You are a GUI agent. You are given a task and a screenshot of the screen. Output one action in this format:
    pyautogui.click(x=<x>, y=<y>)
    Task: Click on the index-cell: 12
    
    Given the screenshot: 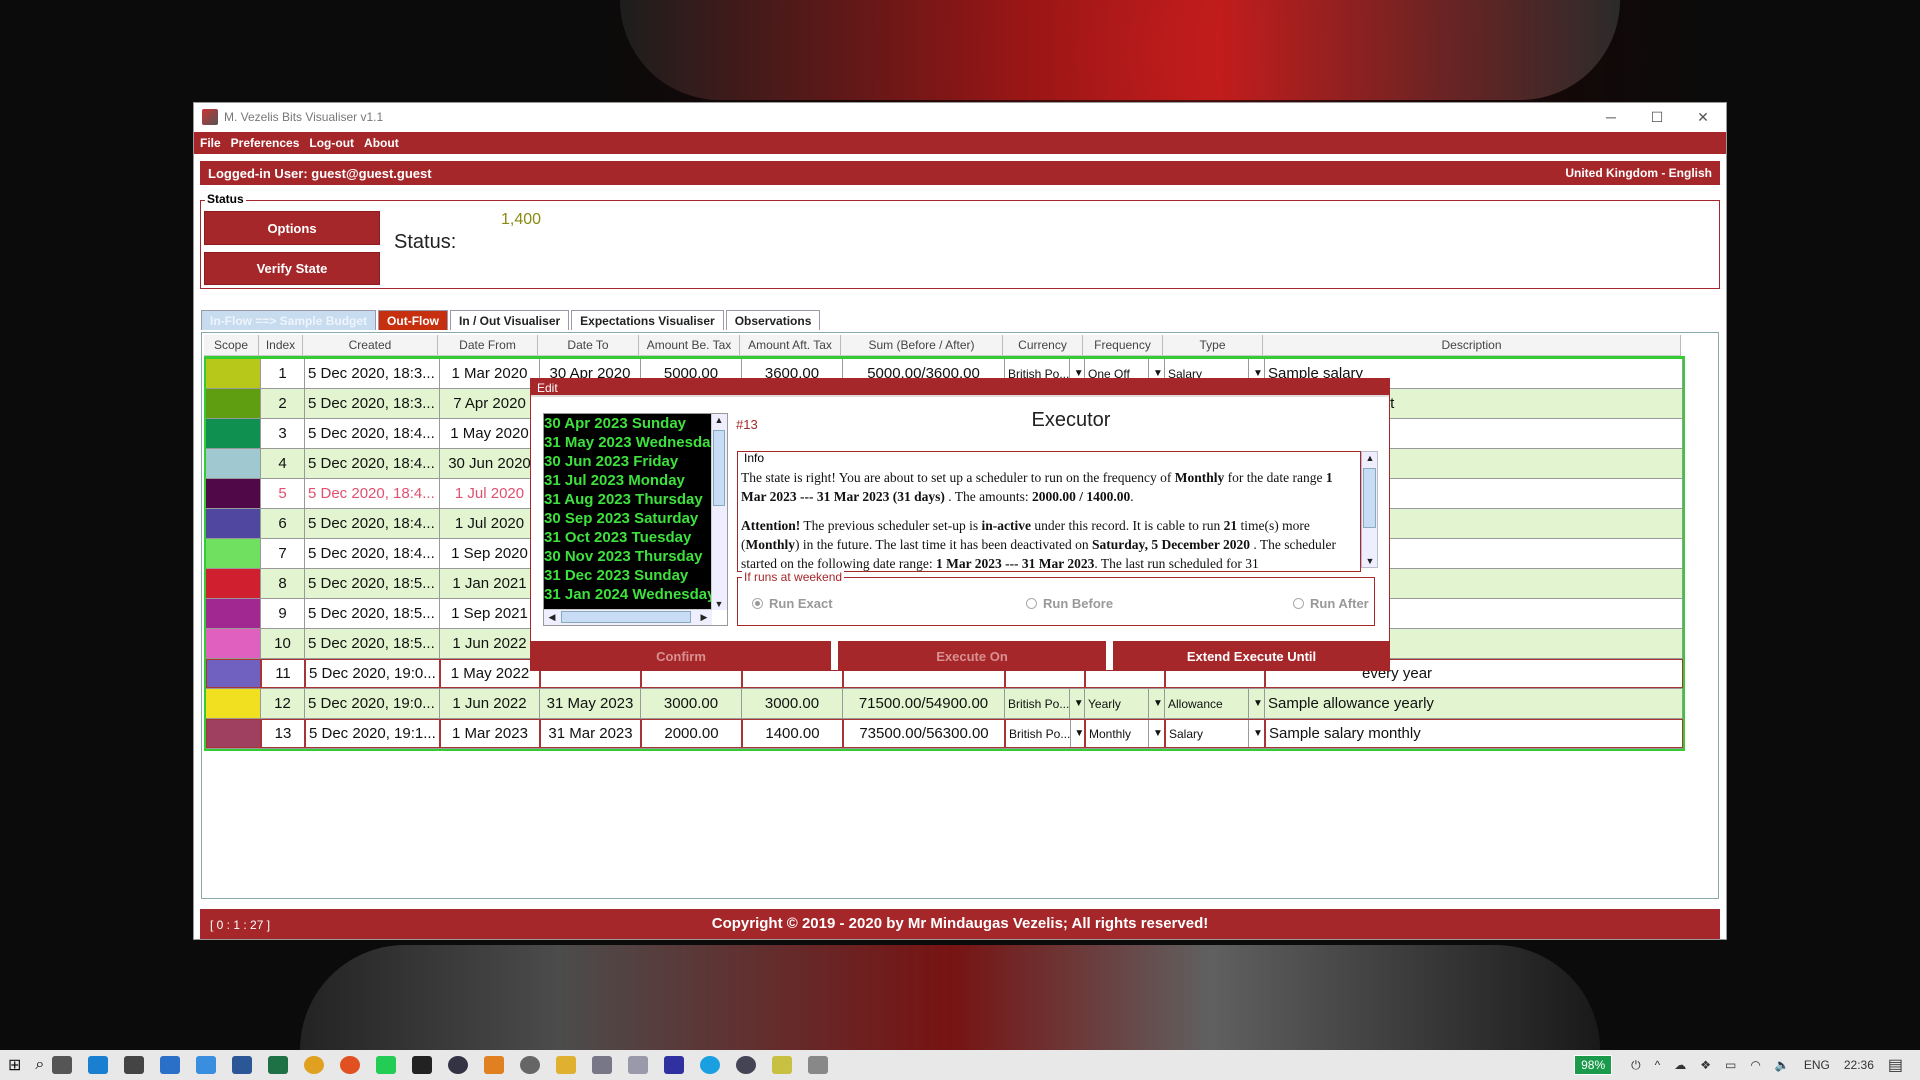 What is the action you would take?
    pyautogui.click(x=283, y=703)
    